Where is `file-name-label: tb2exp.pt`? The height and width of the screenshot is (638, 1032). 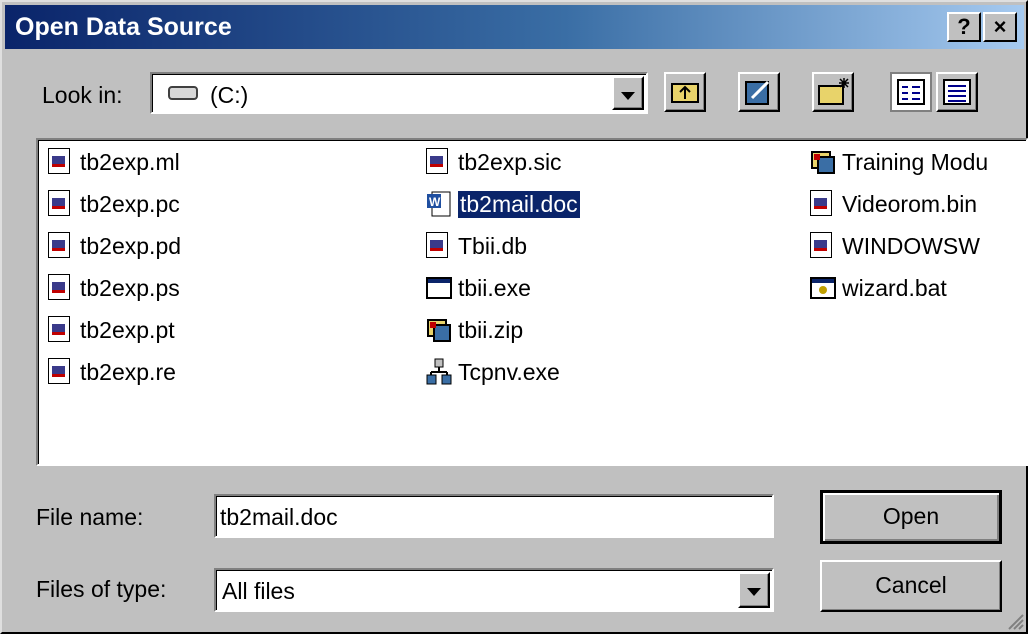 file-name-label: tb2exp.pt is located at coordinates (127, 329).